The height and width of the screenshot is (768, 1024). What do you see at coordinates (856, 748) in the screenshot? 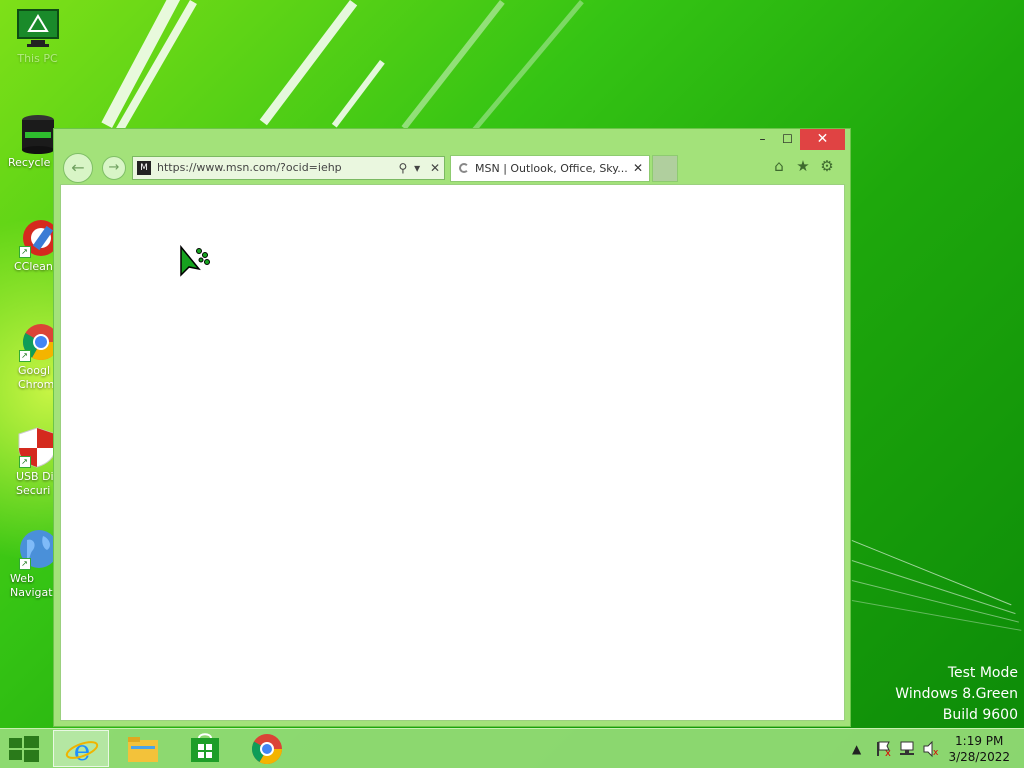
I see `show-hidden-icons-button: ▲` at bounding box center [856, 748].